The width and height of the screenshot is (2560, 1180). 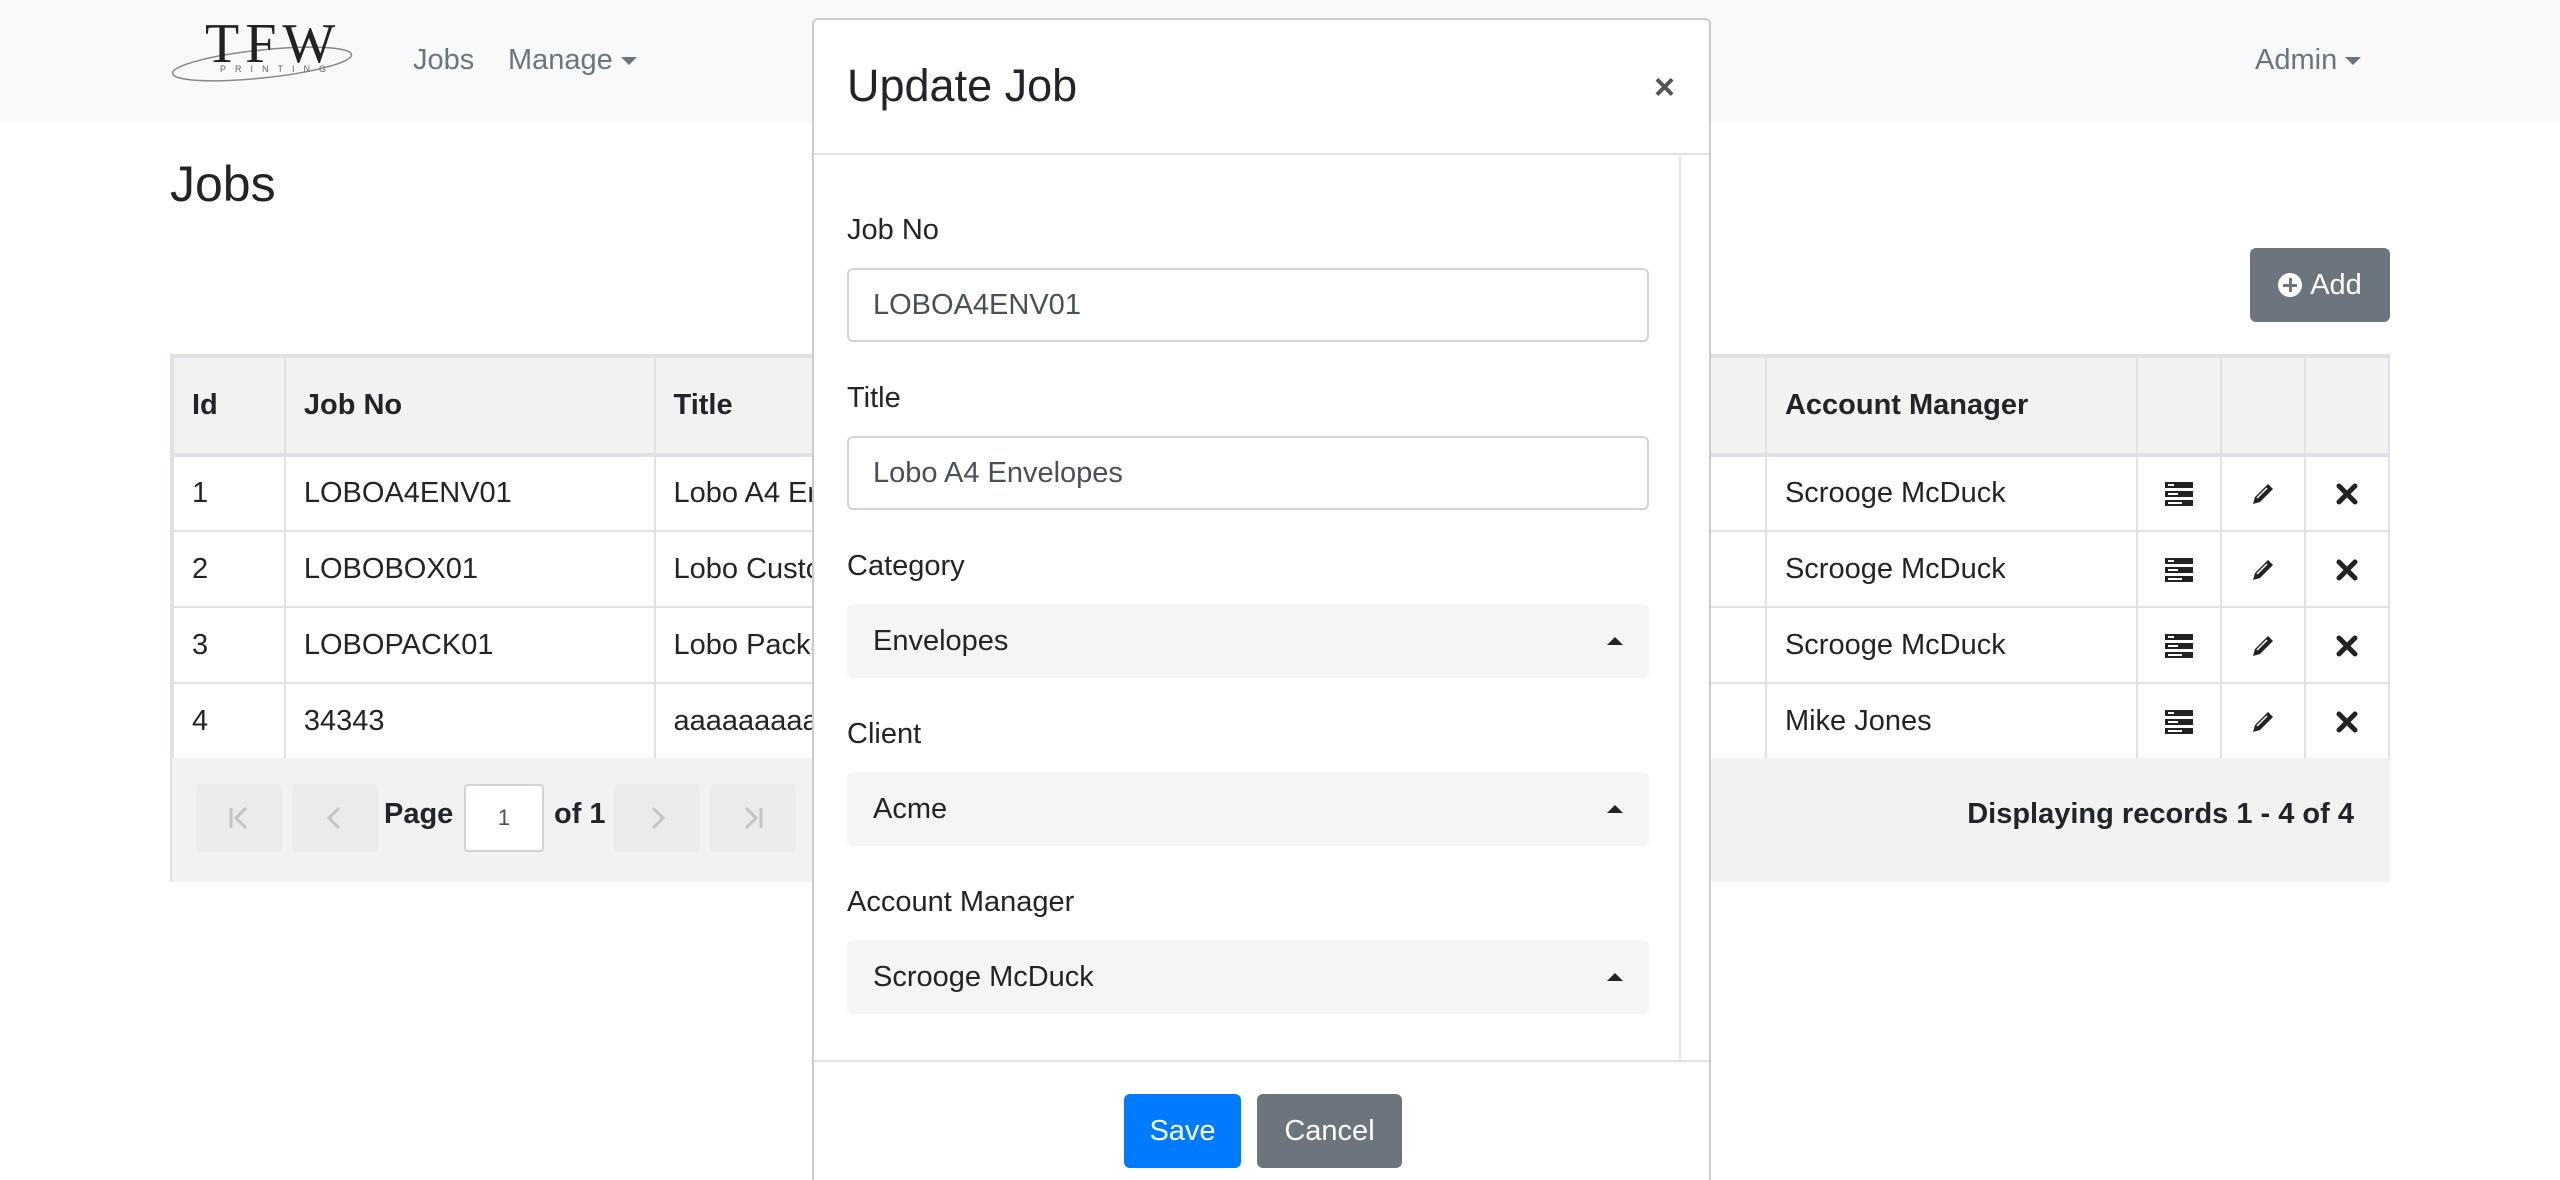 I want to click on user-menu-dropdown: Admin, so click(x=2308, y=60).